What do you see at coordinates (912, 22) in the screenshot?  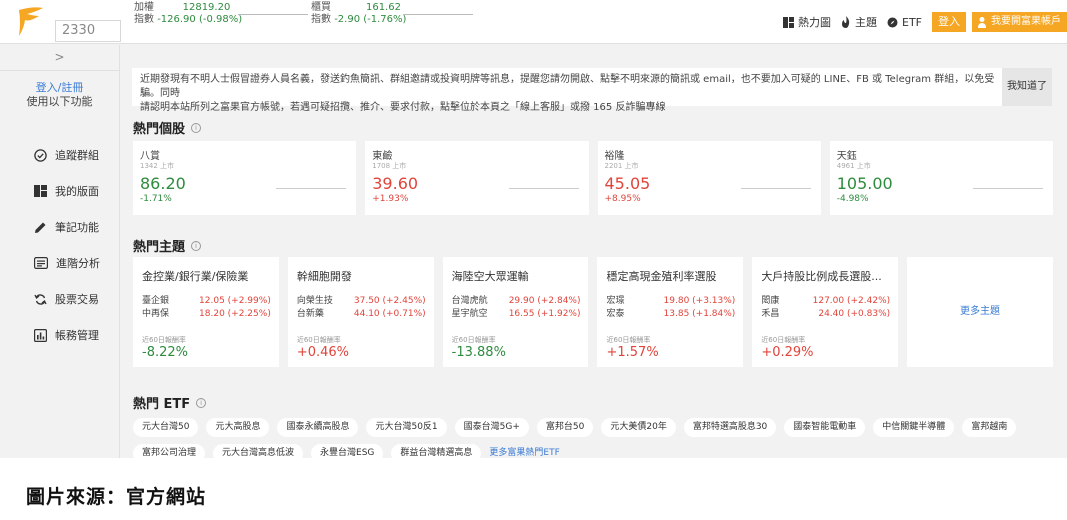 I see `nav-etf-label: ETF` at bounding box center [912, 22].